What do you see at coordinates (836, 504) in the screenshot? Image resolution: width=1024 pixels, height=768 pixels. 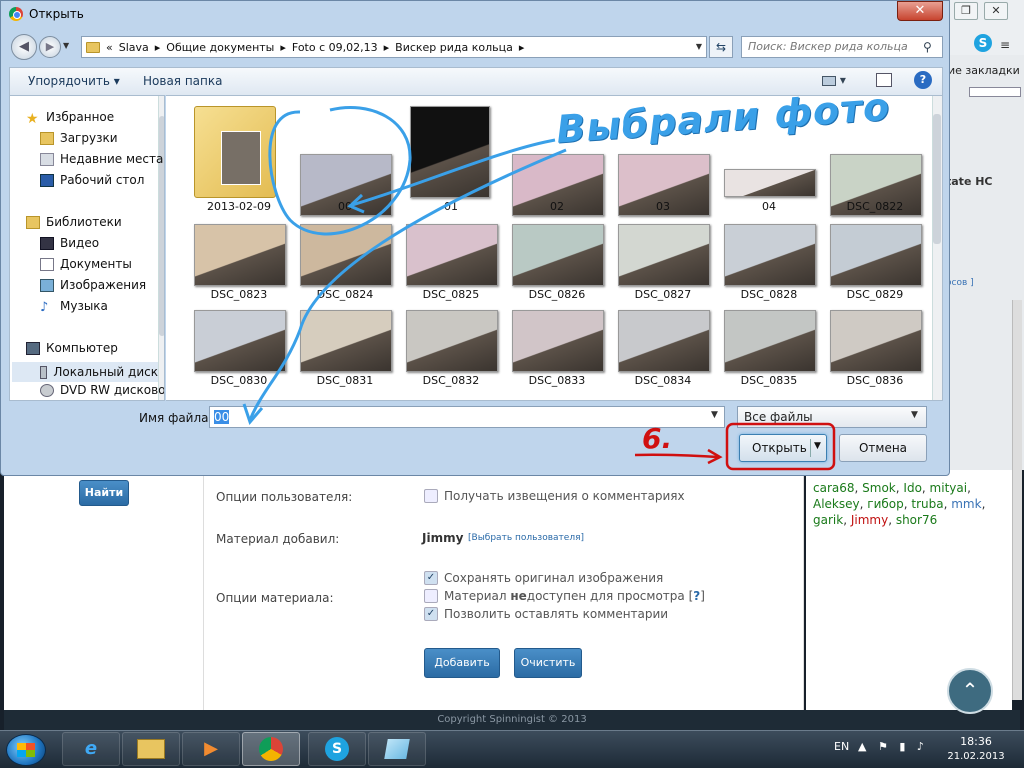 I see `online-user-link: Aleksey` at bounding box center [836, 504].